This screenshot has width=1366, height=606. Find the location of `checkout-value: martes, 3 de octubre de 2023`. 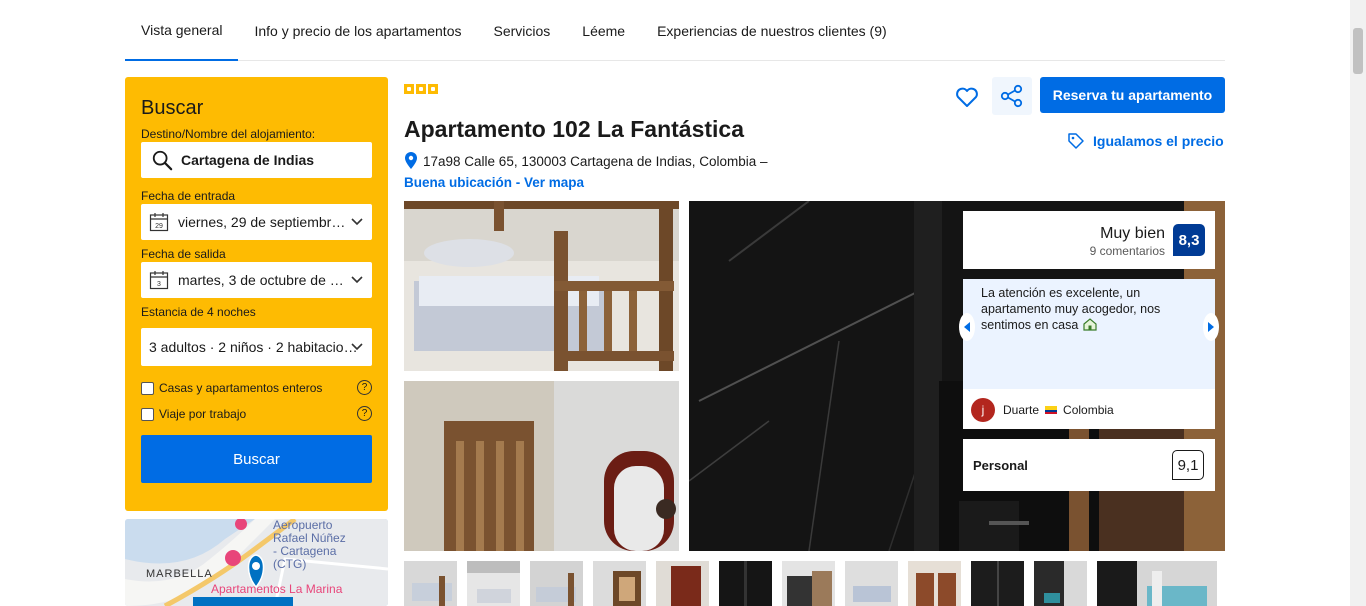

checkout-value: martes, 3 de octubre de 2023 is located at coordinates (264, 280).